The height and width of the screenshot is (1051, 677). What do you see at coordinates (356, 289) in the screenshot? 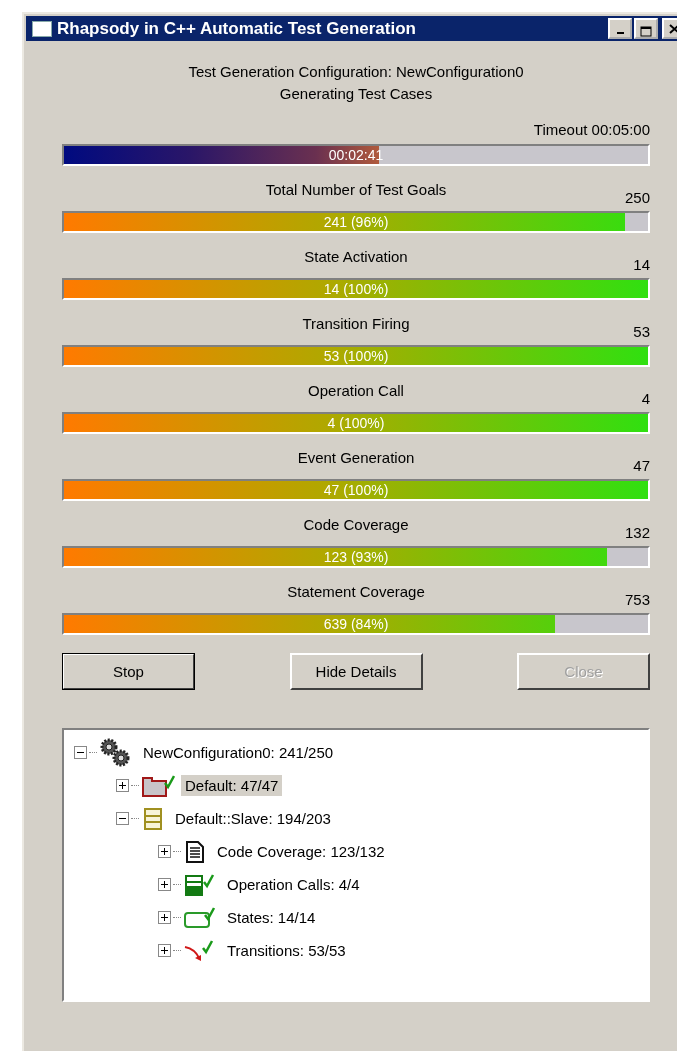
I see `progress-reading: 14 (100%)` at bounding box center [356, 289].